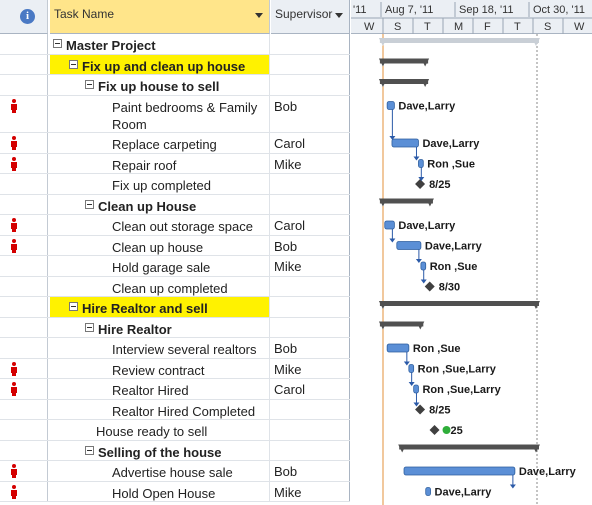 The height and width of the screenshot is (505, 592). Describe the element at coordinates (160, 143) in the screenshot. I see `task-name-cell: Replace carpeting` at that location.